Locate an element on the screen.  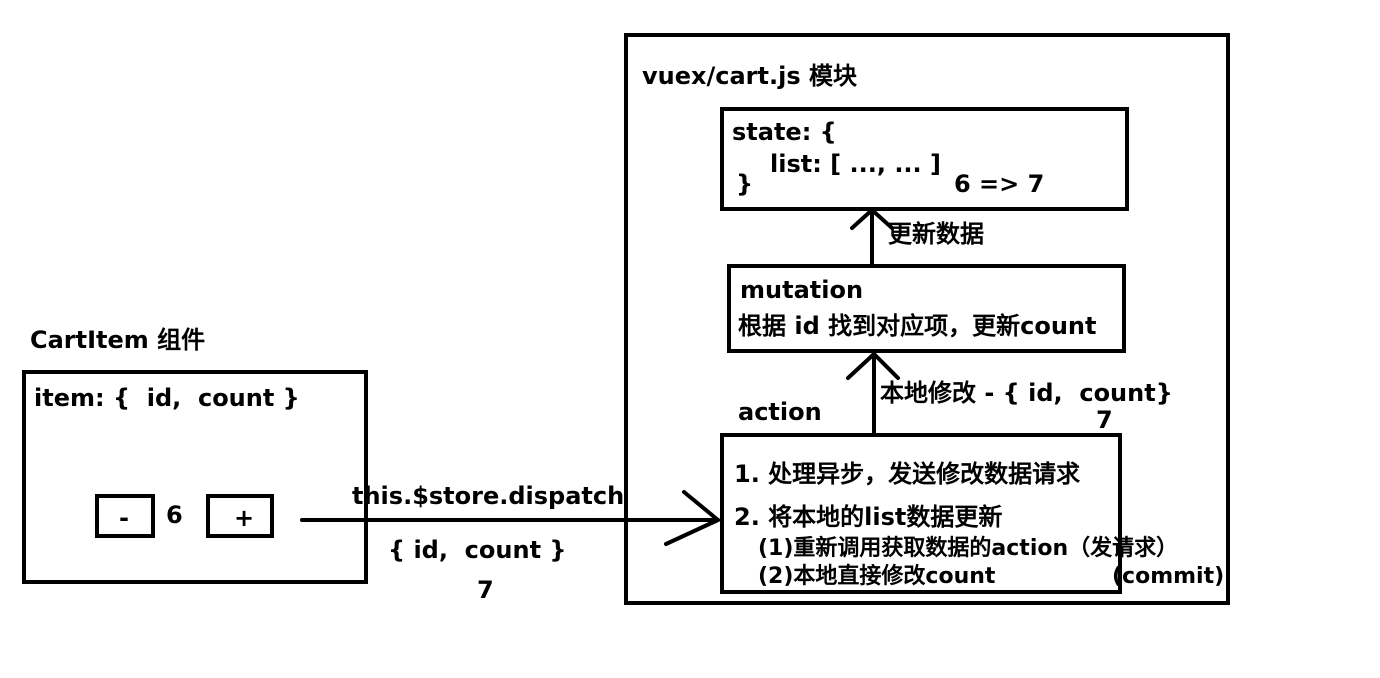
state-change: 6 => 7 is located at coordinates (999, 184).